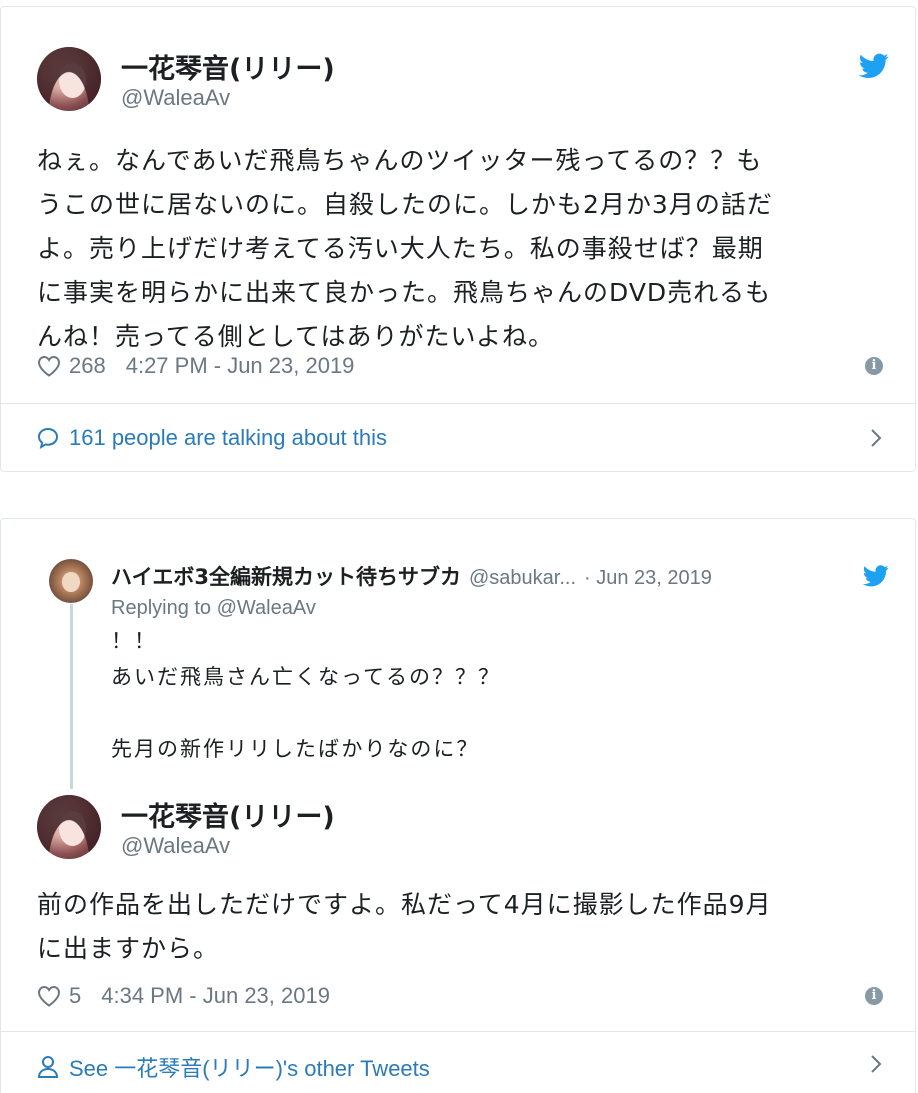 This screenshot has width=918, height=1093. What do you see at coordinates (295, 749) in the screenshot?
I see `parent-text-line: 先月の新作リリしたばかりなのに？` at bounding box center [295, 749].